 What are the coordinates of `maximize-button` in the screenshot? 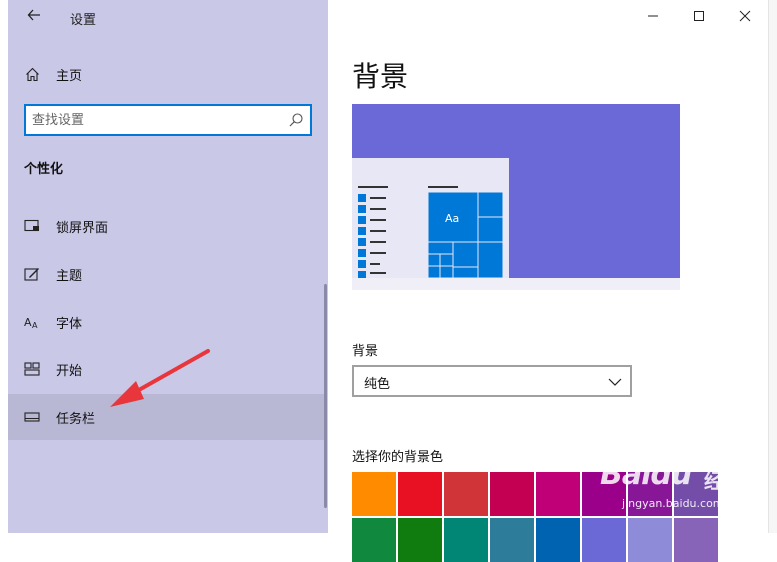 It's located at (699, 16).